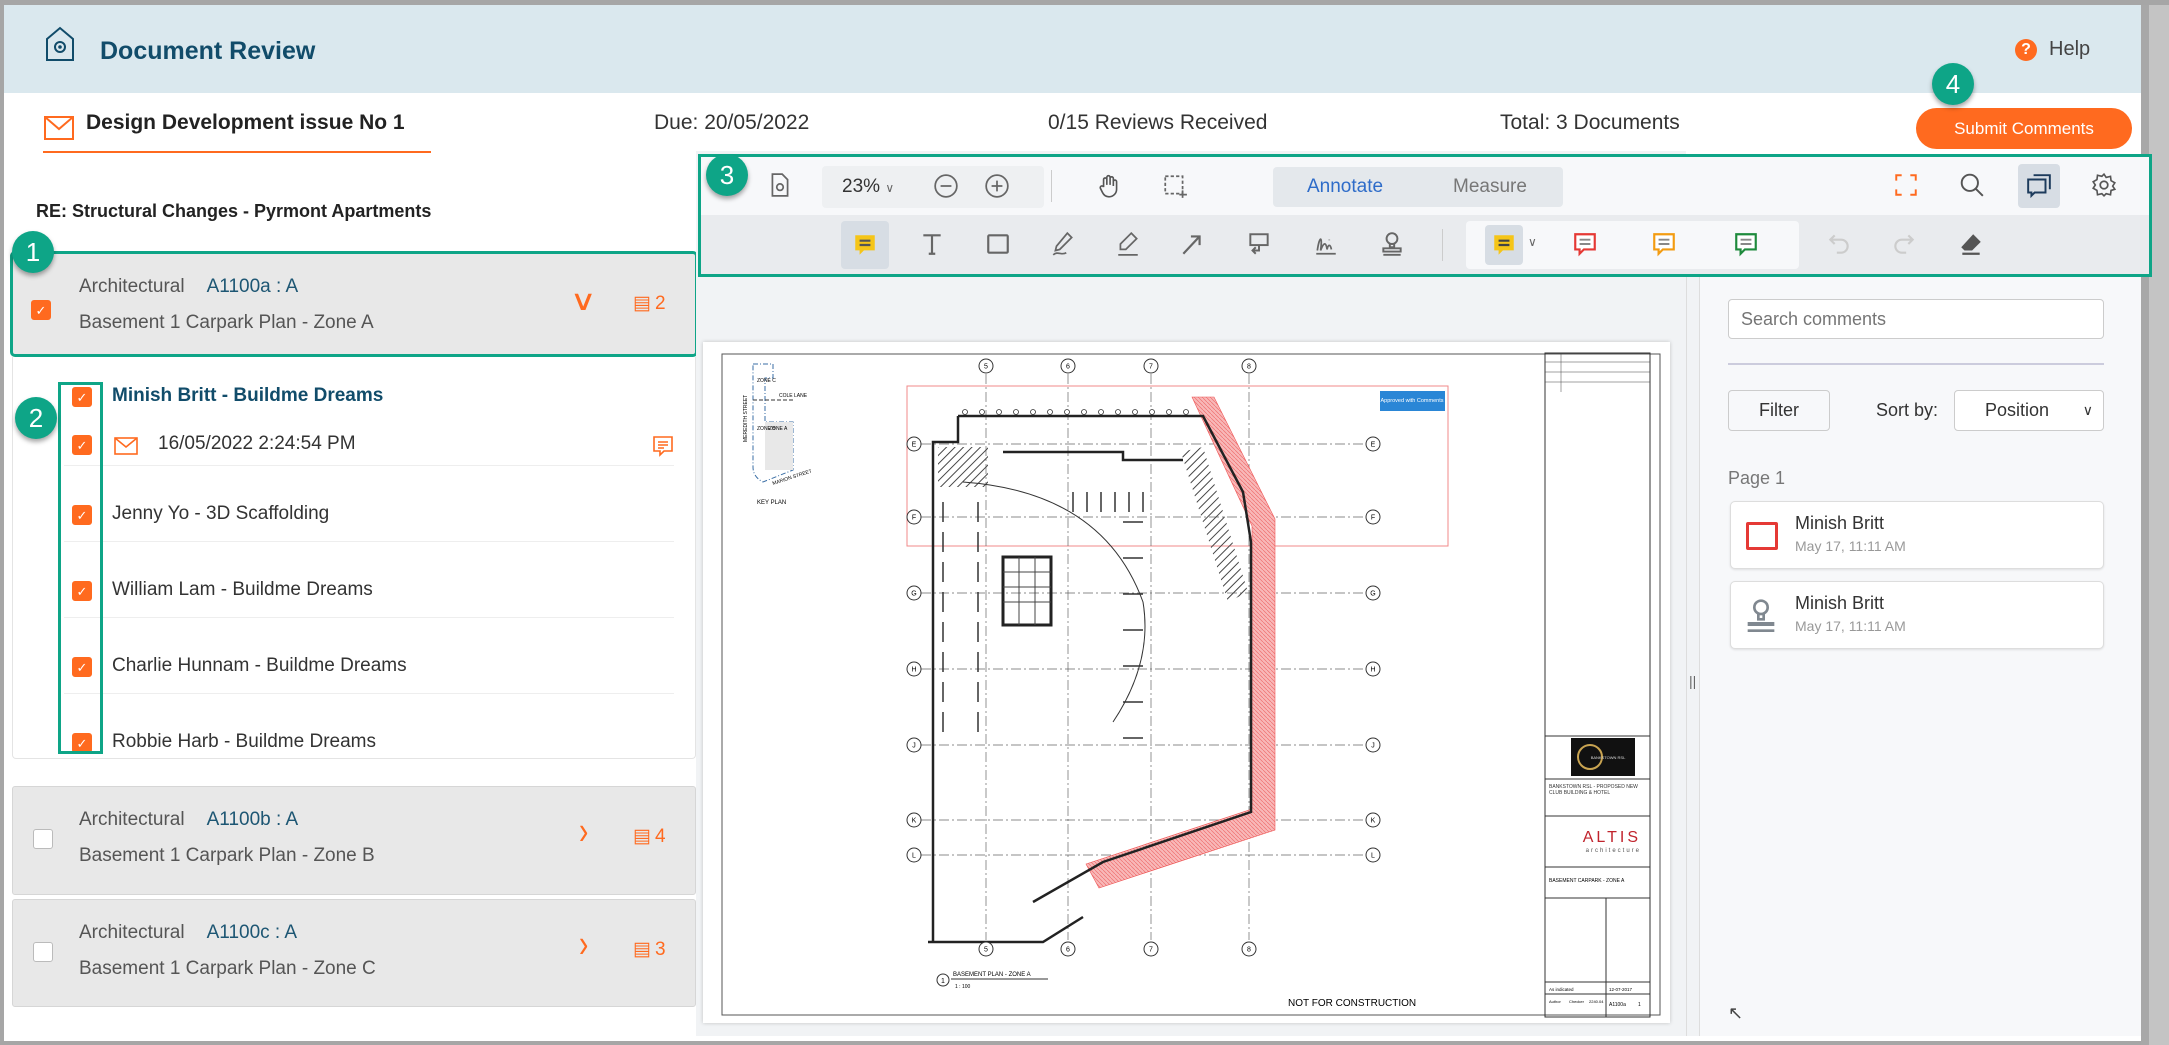 This screenshot has width=2169, height=1045. Describe the element at coordinates (1916, 319) in the screenshot. I see `search-comments-input` at that location.